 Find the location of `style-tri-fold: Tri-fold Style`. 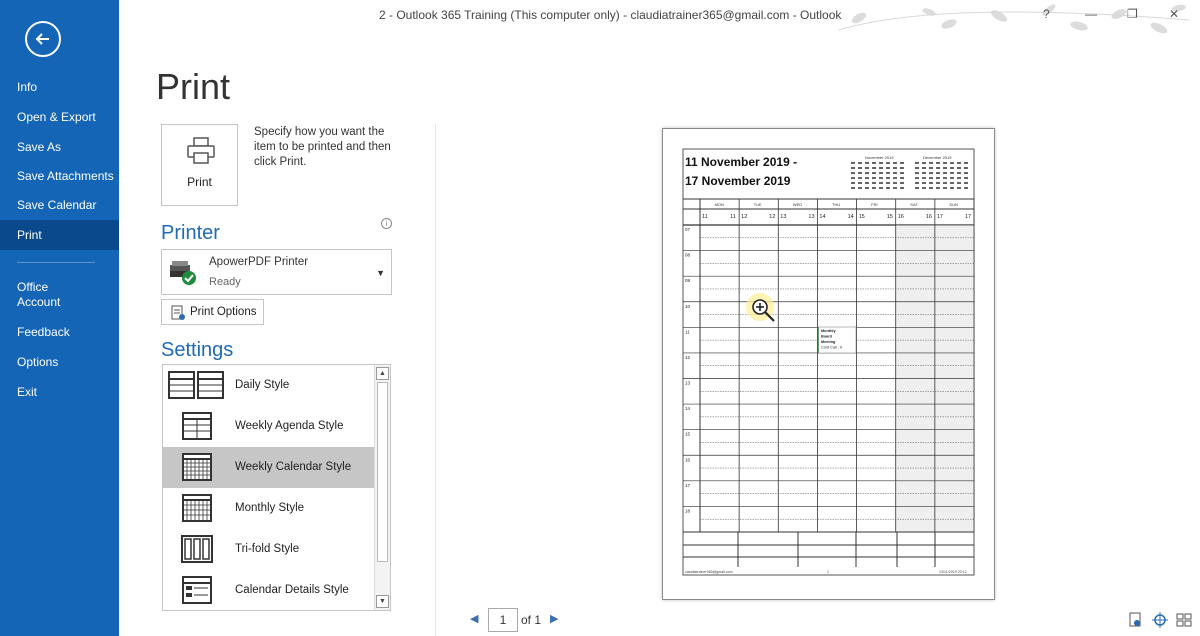

style-tri-fold: Tri-fold Style is located at coordinates (269, 549).